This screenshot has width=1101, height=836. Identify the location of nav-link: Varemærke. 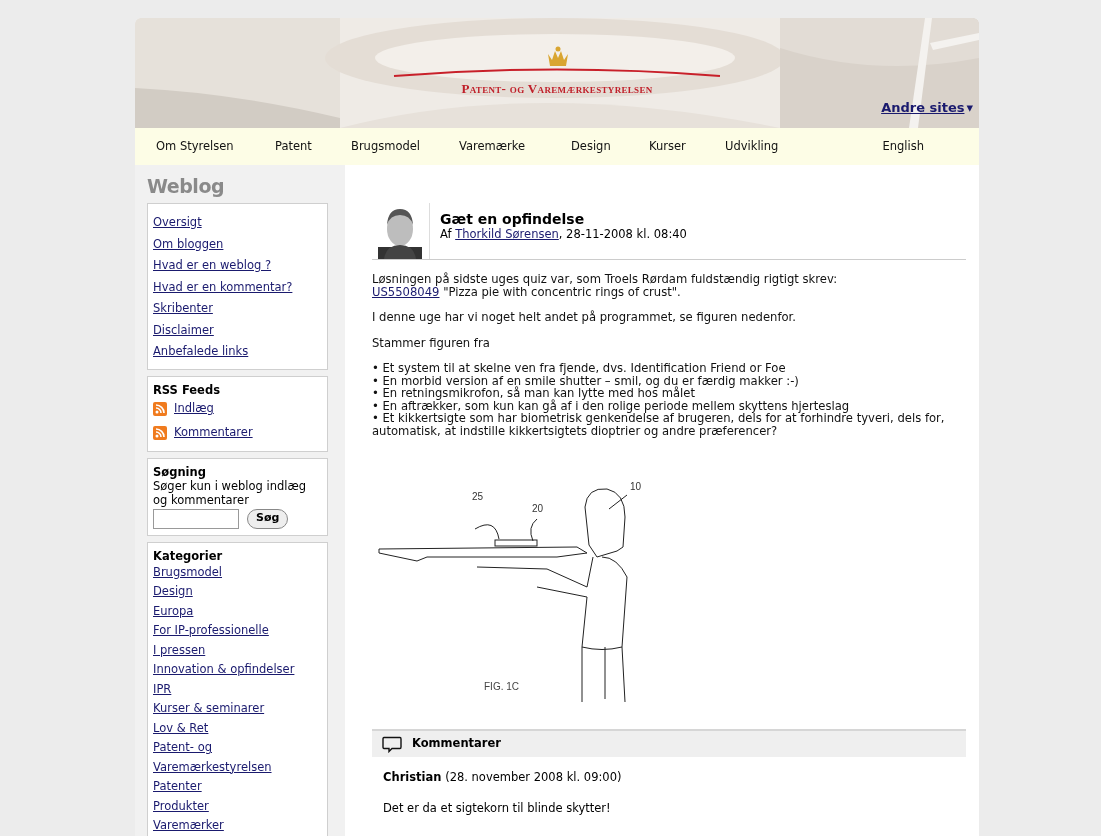
(515, 146).